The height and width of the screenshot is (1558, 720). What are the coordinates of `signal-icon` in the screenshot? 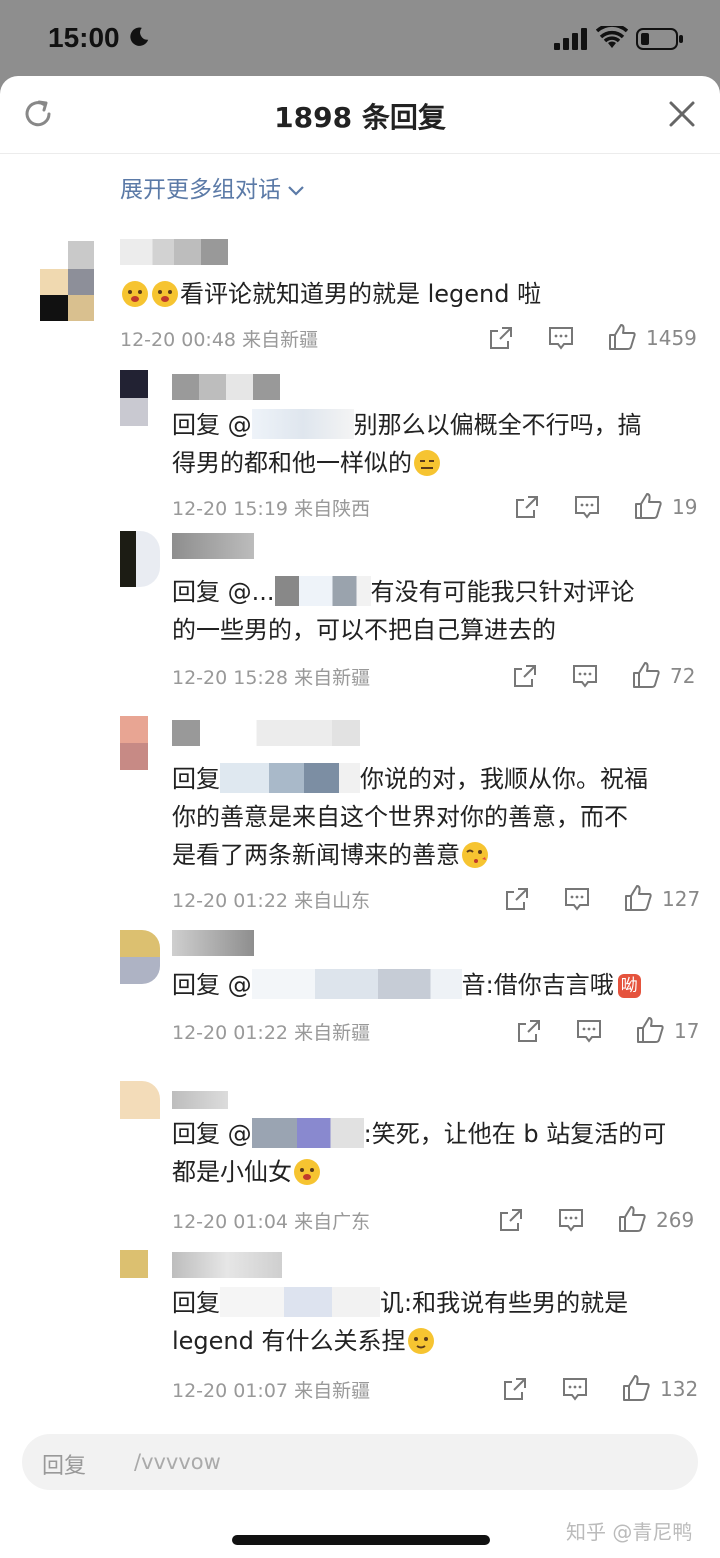 It's located at (570, 39).